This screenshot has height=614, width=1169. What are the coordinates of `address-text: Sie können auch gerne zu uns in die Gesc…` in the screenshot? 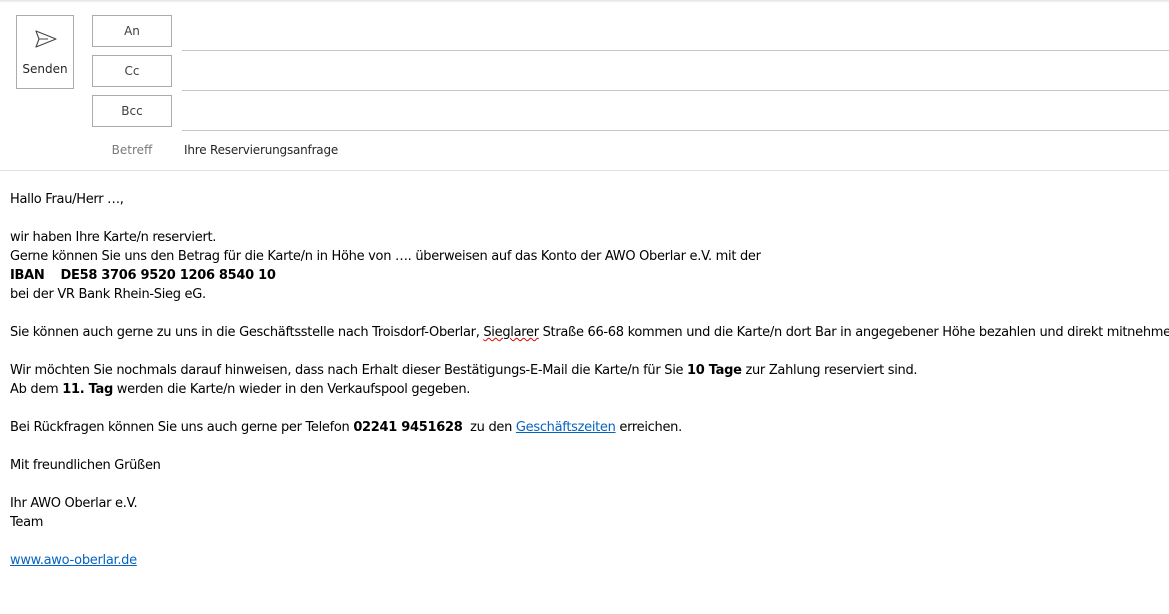 It's located at (247, 332).